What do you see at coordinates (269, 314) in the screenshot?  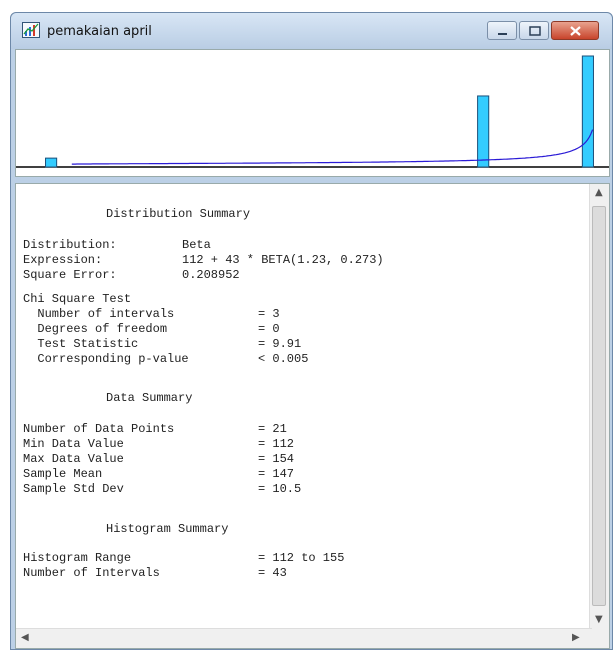 I see `chi-row-value: = 3` at bounding box center [269, 314].